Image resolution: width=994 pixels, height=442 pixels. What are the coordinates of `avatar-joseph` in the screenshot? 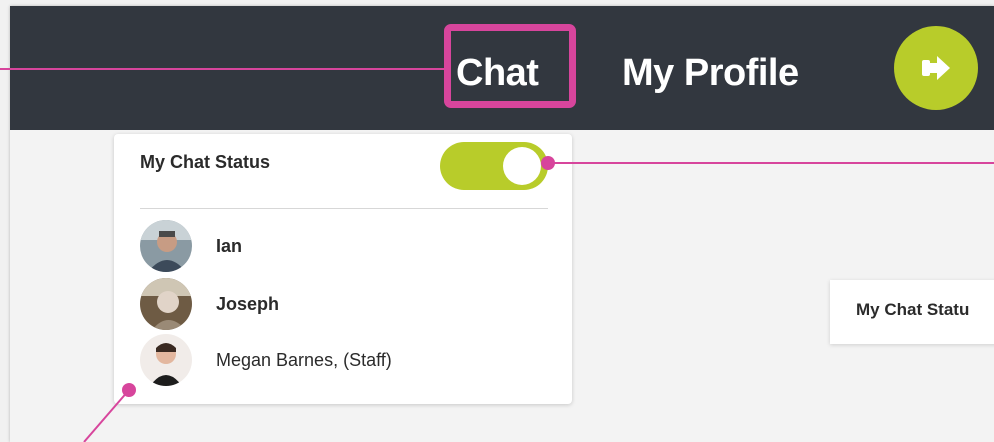 It's located at (166, 304).